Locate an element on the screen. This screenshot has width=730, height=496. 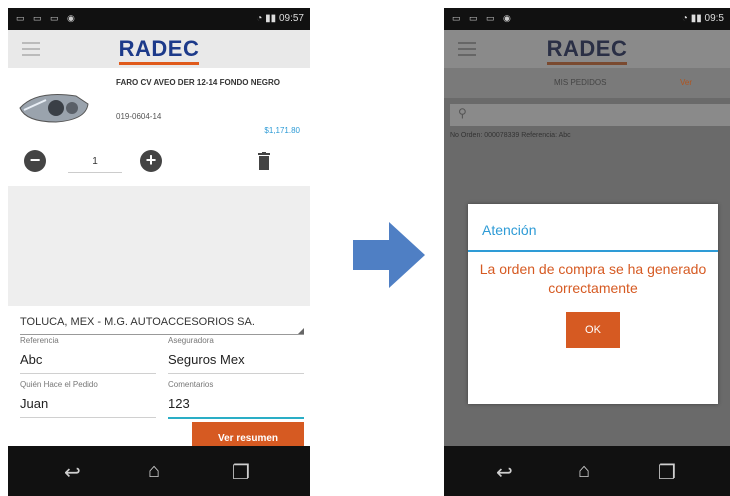
tab-mis-pedidos: MIS PEDIDOS is located at coordinates (580, 82).